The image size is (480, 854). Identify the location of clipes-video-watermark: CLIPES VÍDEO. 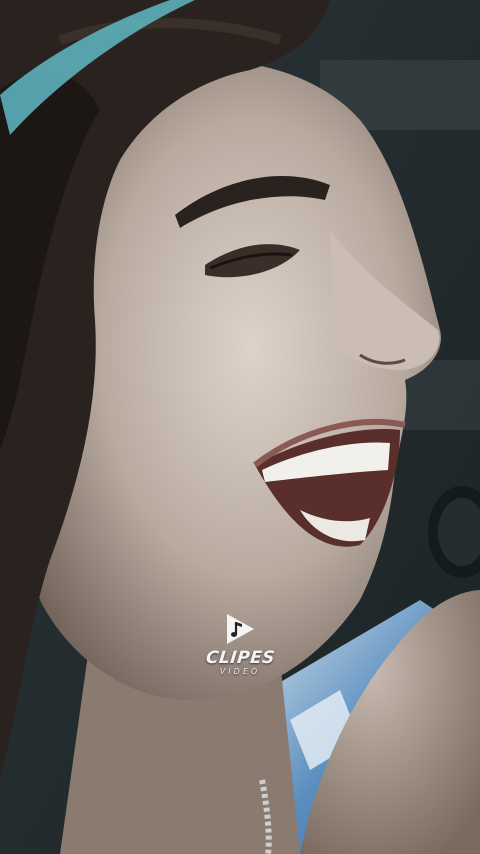
(240, 651).